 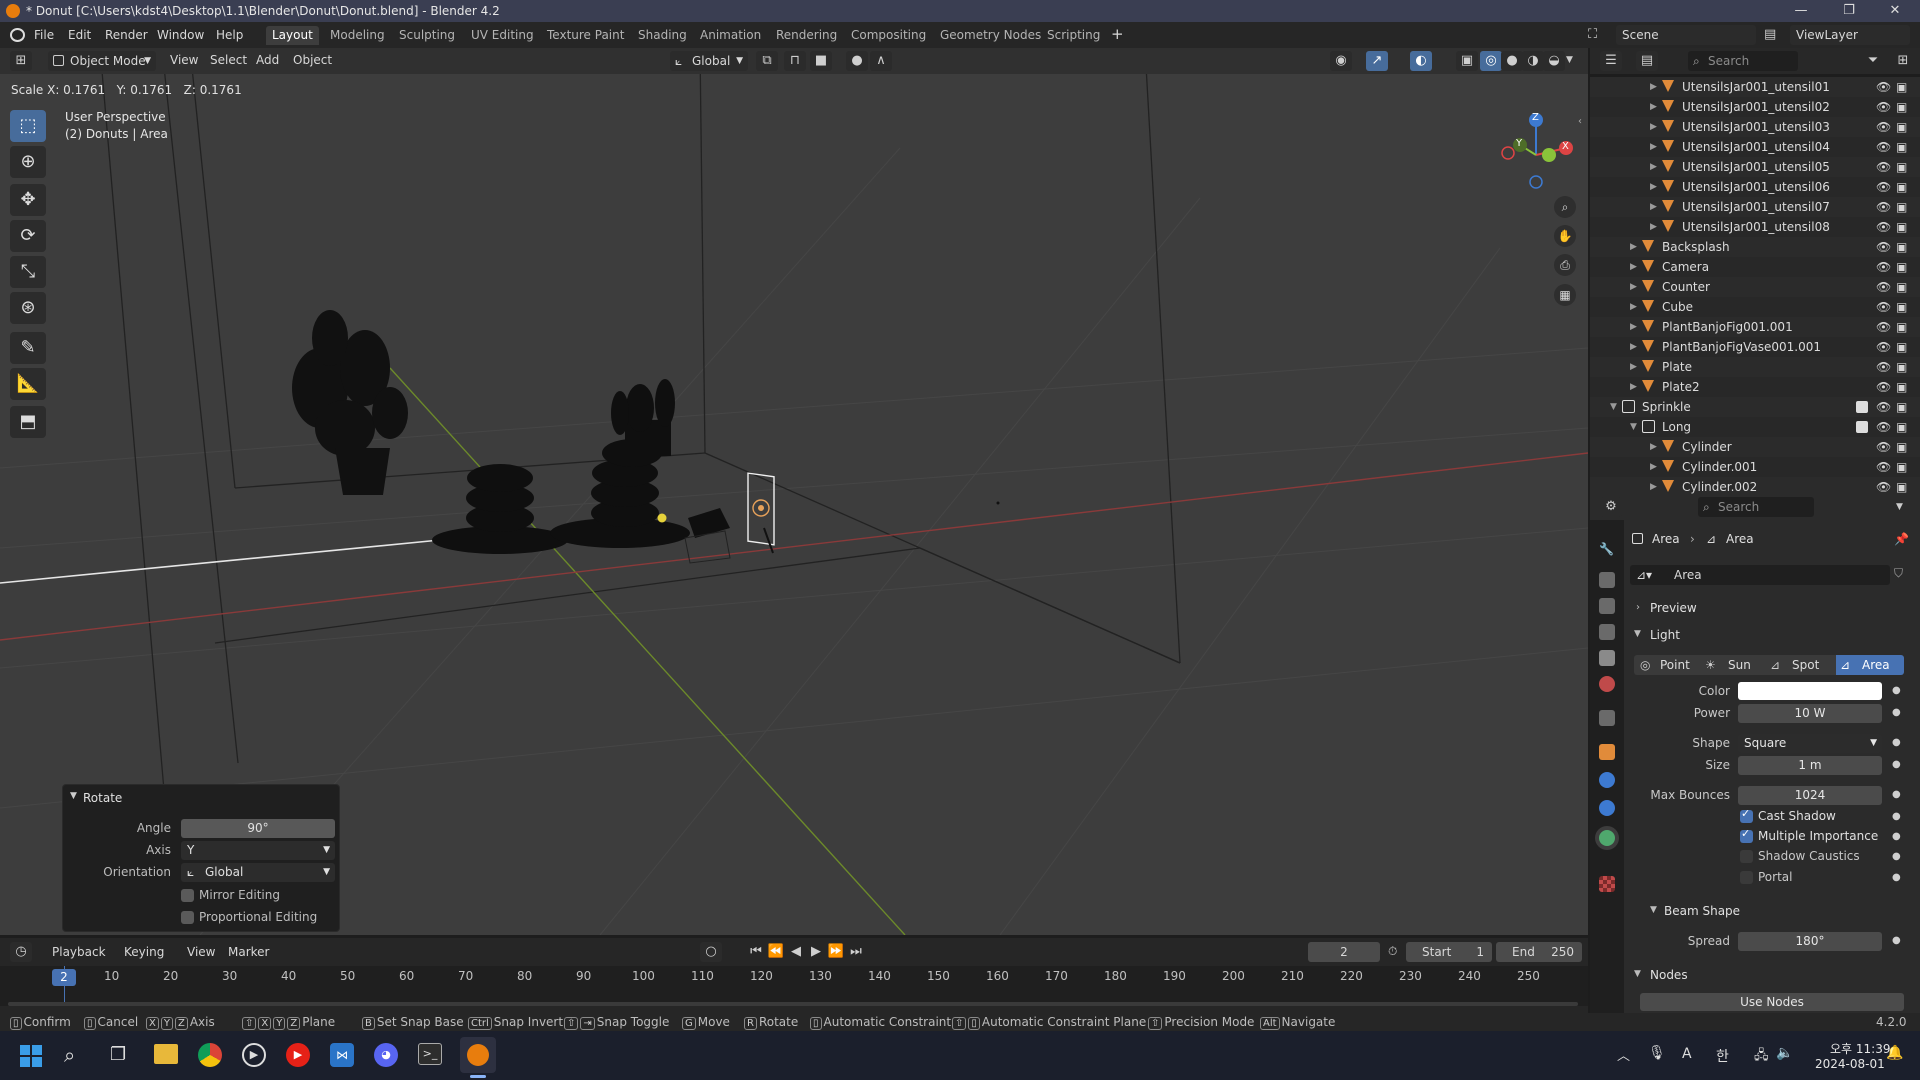 I want to click on power-field: 10 W, so click(x=1810, y=713).